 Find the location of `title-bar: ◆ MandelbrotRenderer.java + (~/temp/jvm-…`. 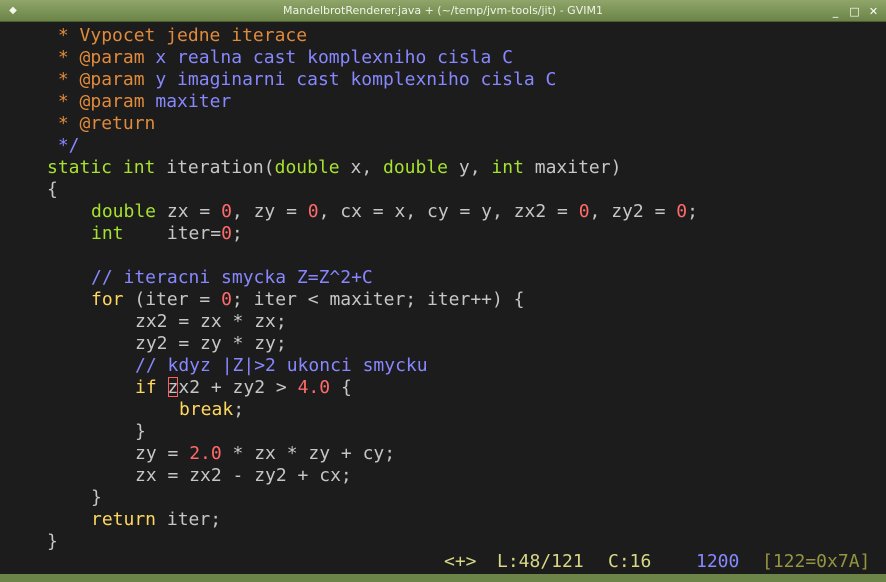

title-bar: ◆ MandelbrotRenderer.java + (~/temp/jvm-… is located at coordinates (443, 11).